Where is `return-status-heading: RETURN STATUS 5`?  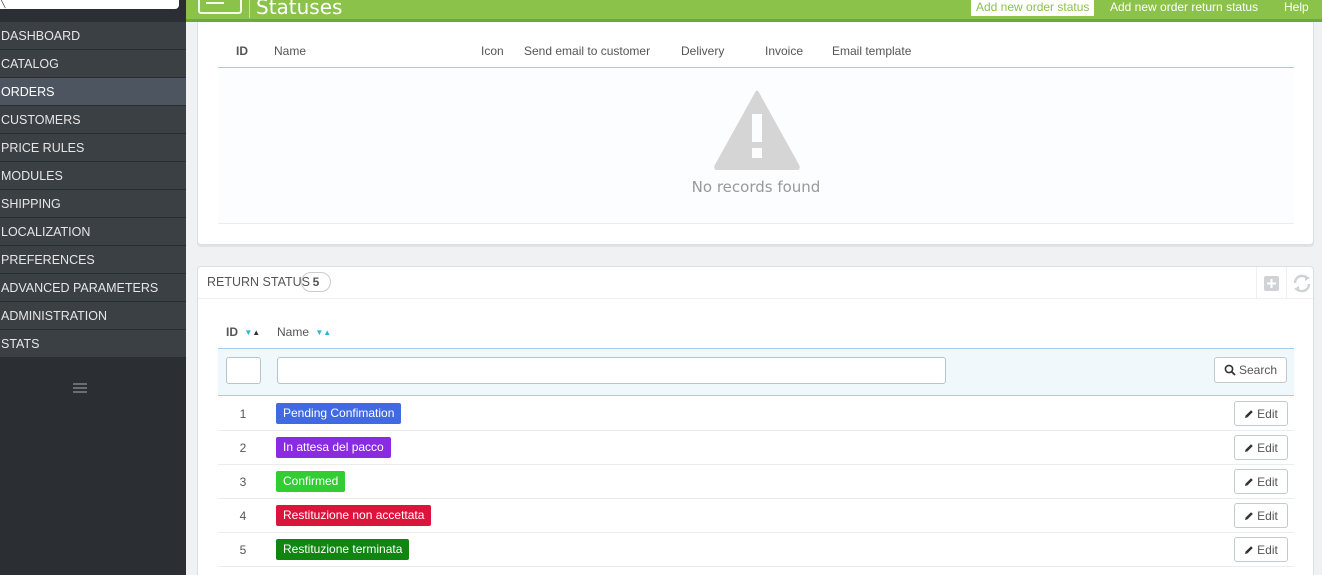 return-status-heading: RETURN STATUS 5 is located at coordinates (755, 283).